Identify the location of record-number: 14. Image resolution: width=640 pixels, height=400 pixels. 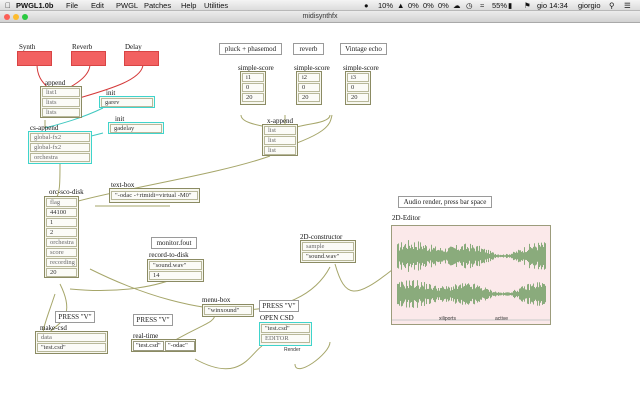
(175, 275).